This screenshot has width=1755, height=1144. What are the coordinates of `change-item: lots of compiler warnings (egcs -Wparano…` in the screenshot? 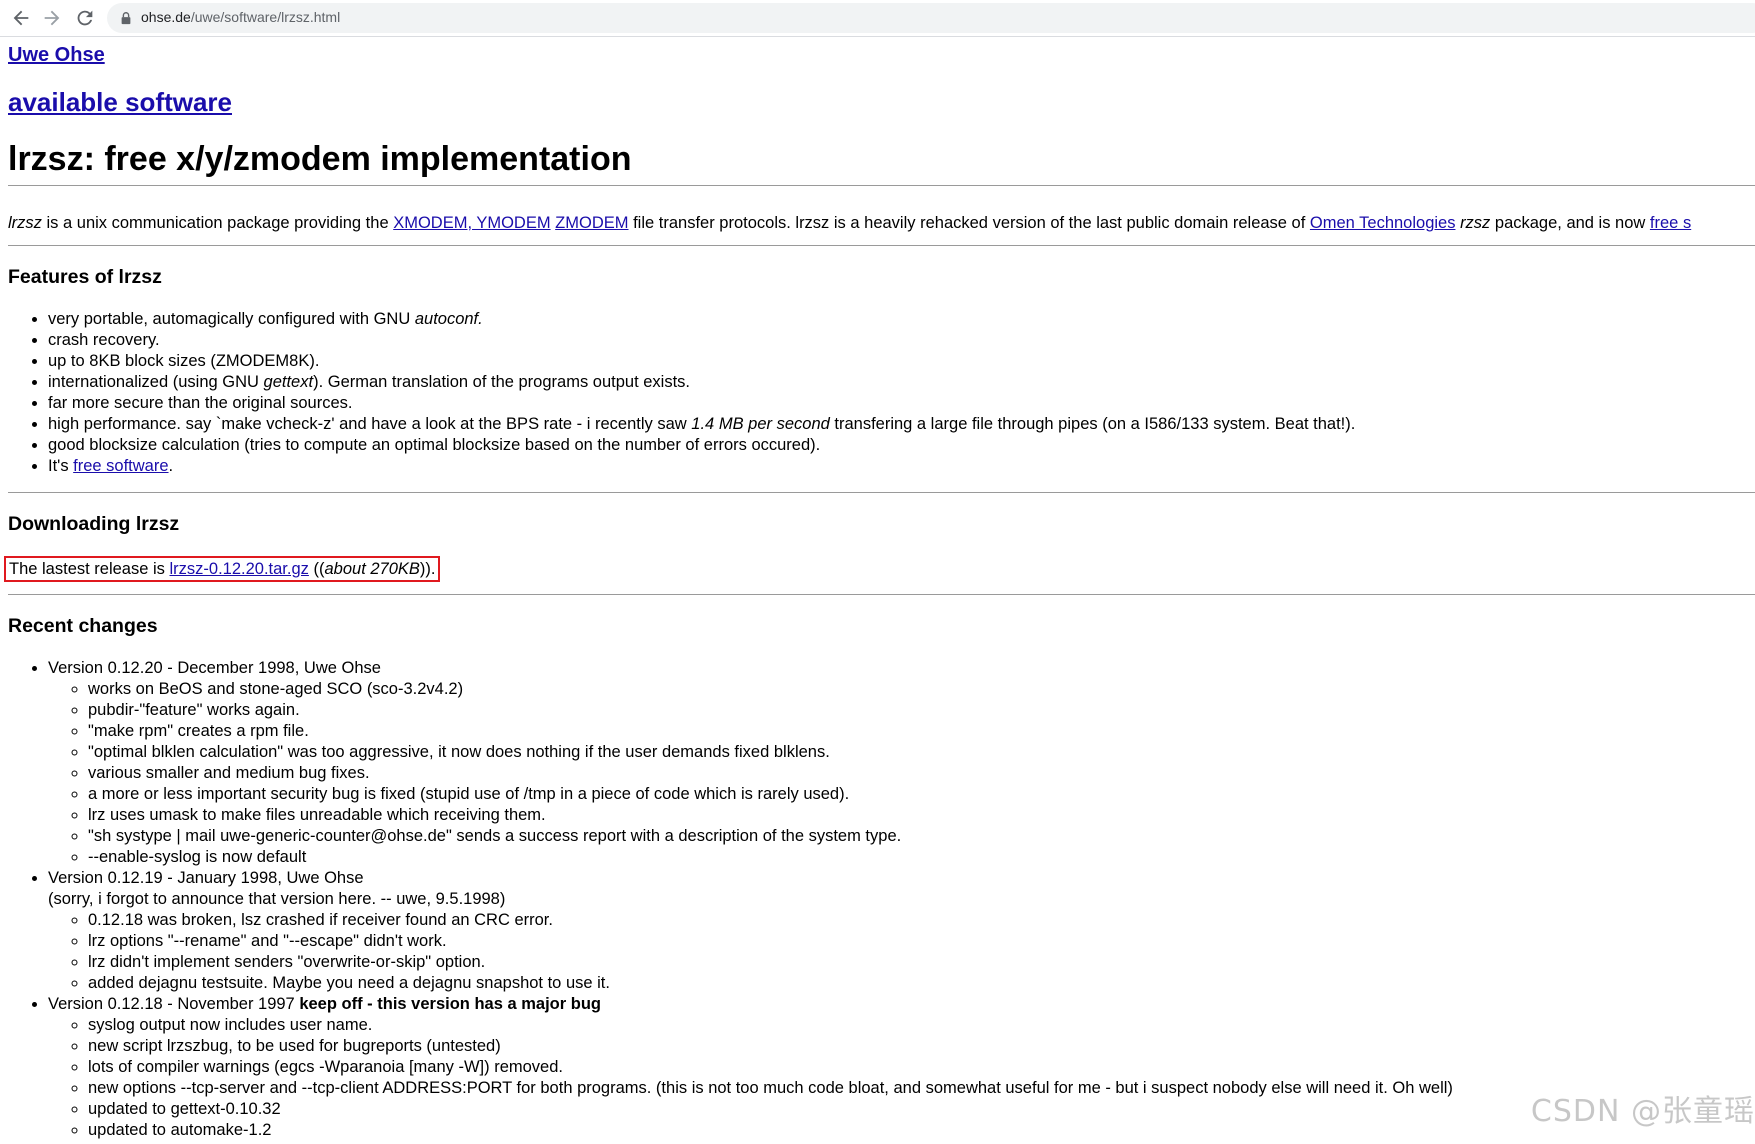 It's located at (770, 1067).